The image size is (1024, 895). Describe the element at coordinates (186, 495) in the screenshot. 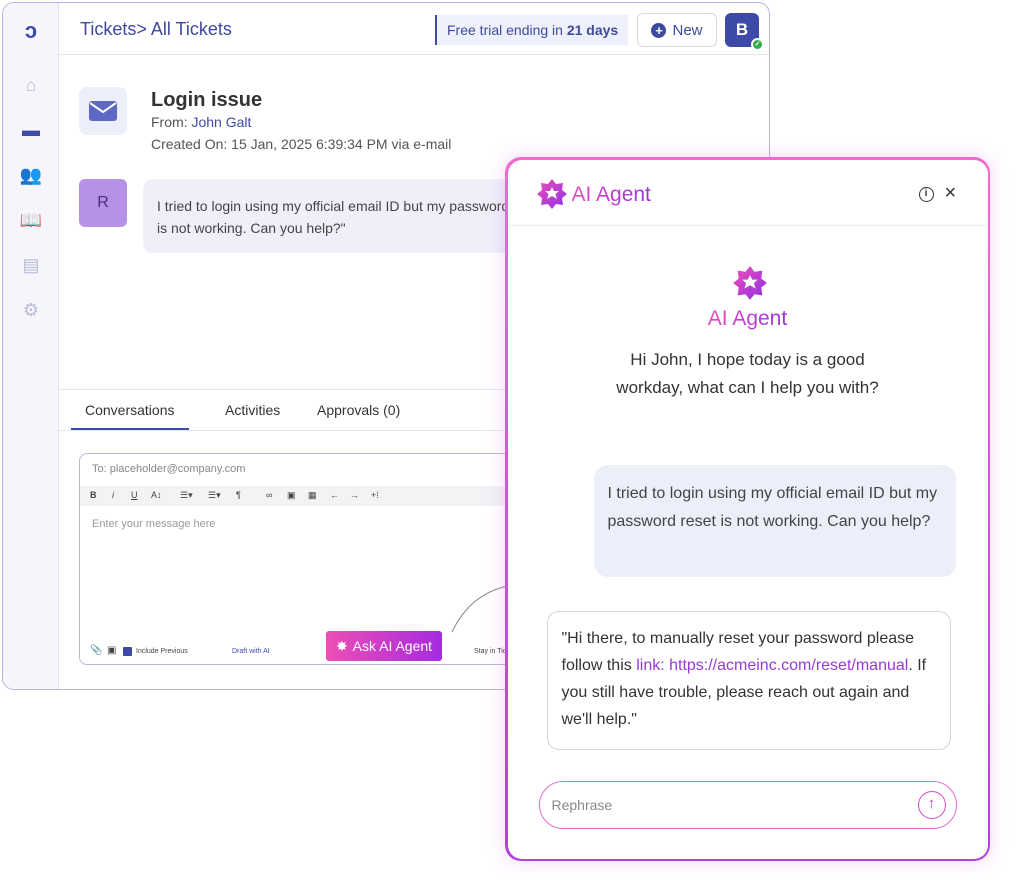

I see `ordered-list-icon: ☰▾` at that location.